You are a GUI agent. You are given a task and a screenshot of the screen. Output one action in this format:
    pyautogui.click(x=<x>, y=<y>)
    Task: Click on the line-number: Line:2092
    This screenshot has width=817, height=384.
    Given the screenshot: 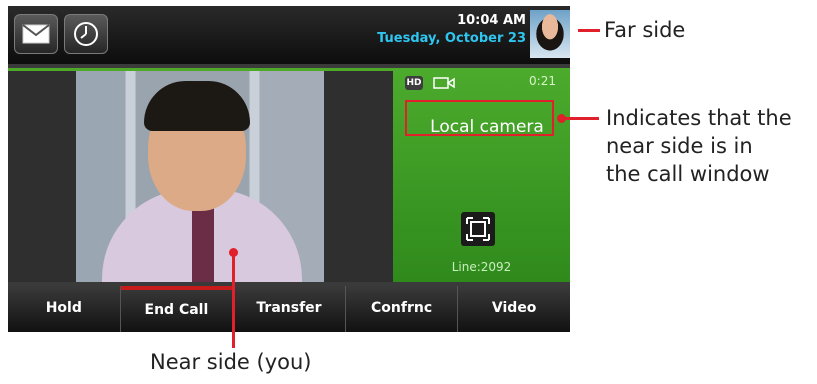 What is the action you would take?
    pyautogui.click(x=481, y=267)
    